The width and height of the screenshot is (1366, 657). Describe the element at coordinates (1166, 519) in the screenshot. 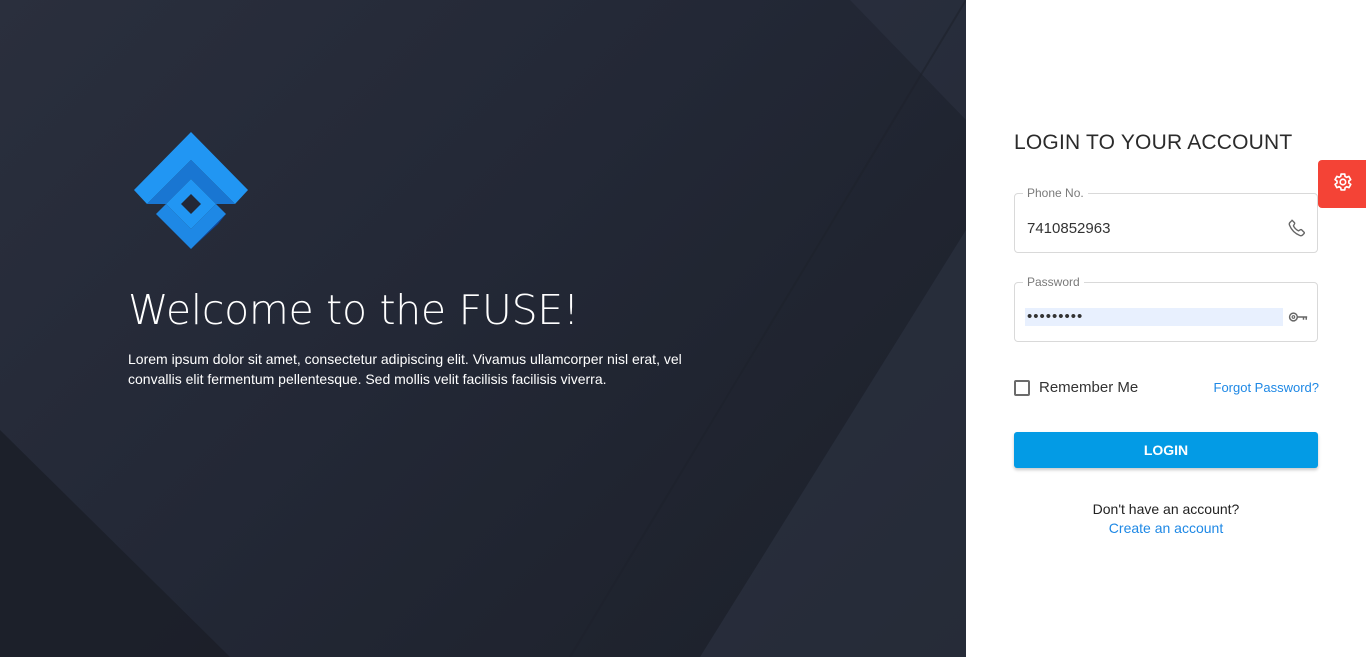

I see `signup-section: Don't have an account? Create an account` at that location.